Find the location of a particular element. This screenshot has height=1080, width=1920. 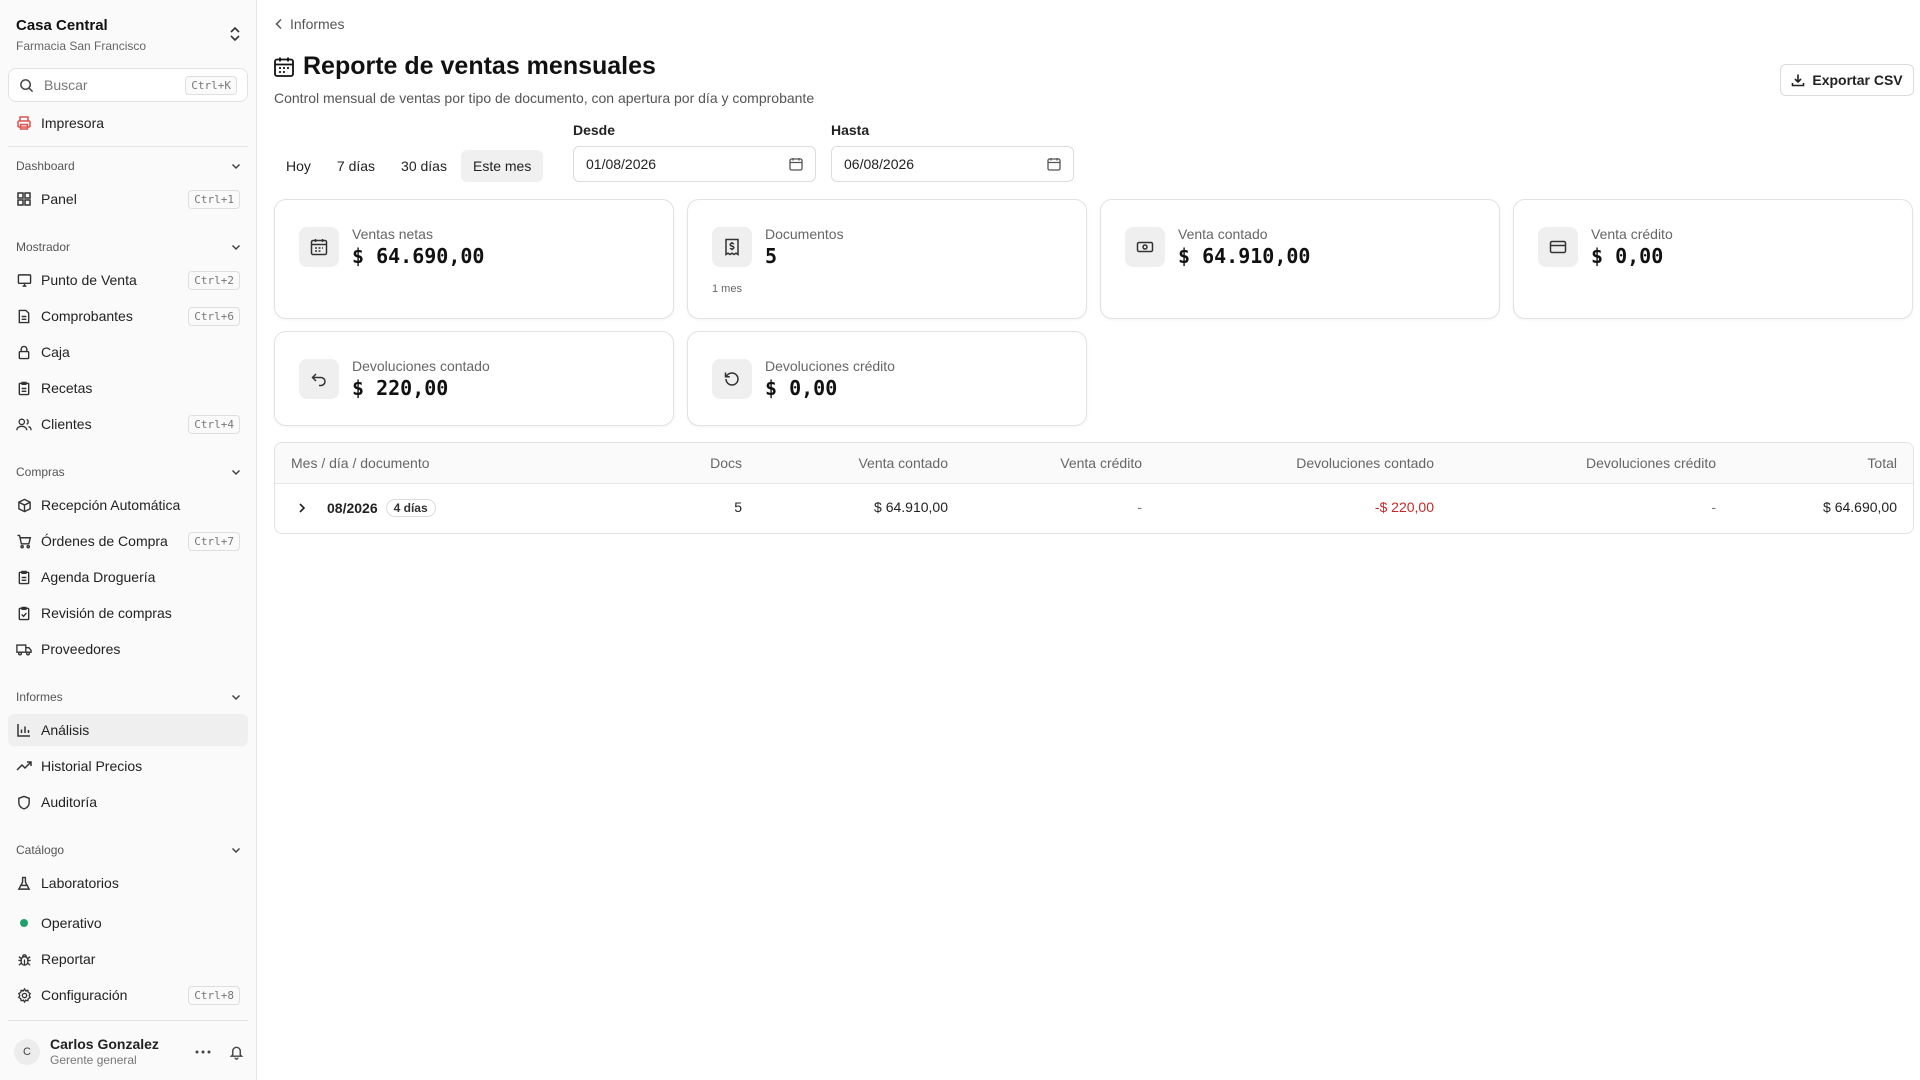

to-date-label: Hasta is located at coordinates (850, 130).